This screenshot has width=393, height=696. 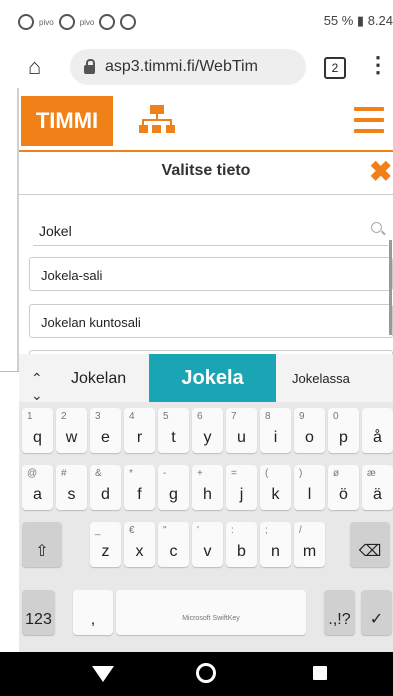 I want to click on dialog-header: Valitse tieto ✖, so click(x=206, y=172).